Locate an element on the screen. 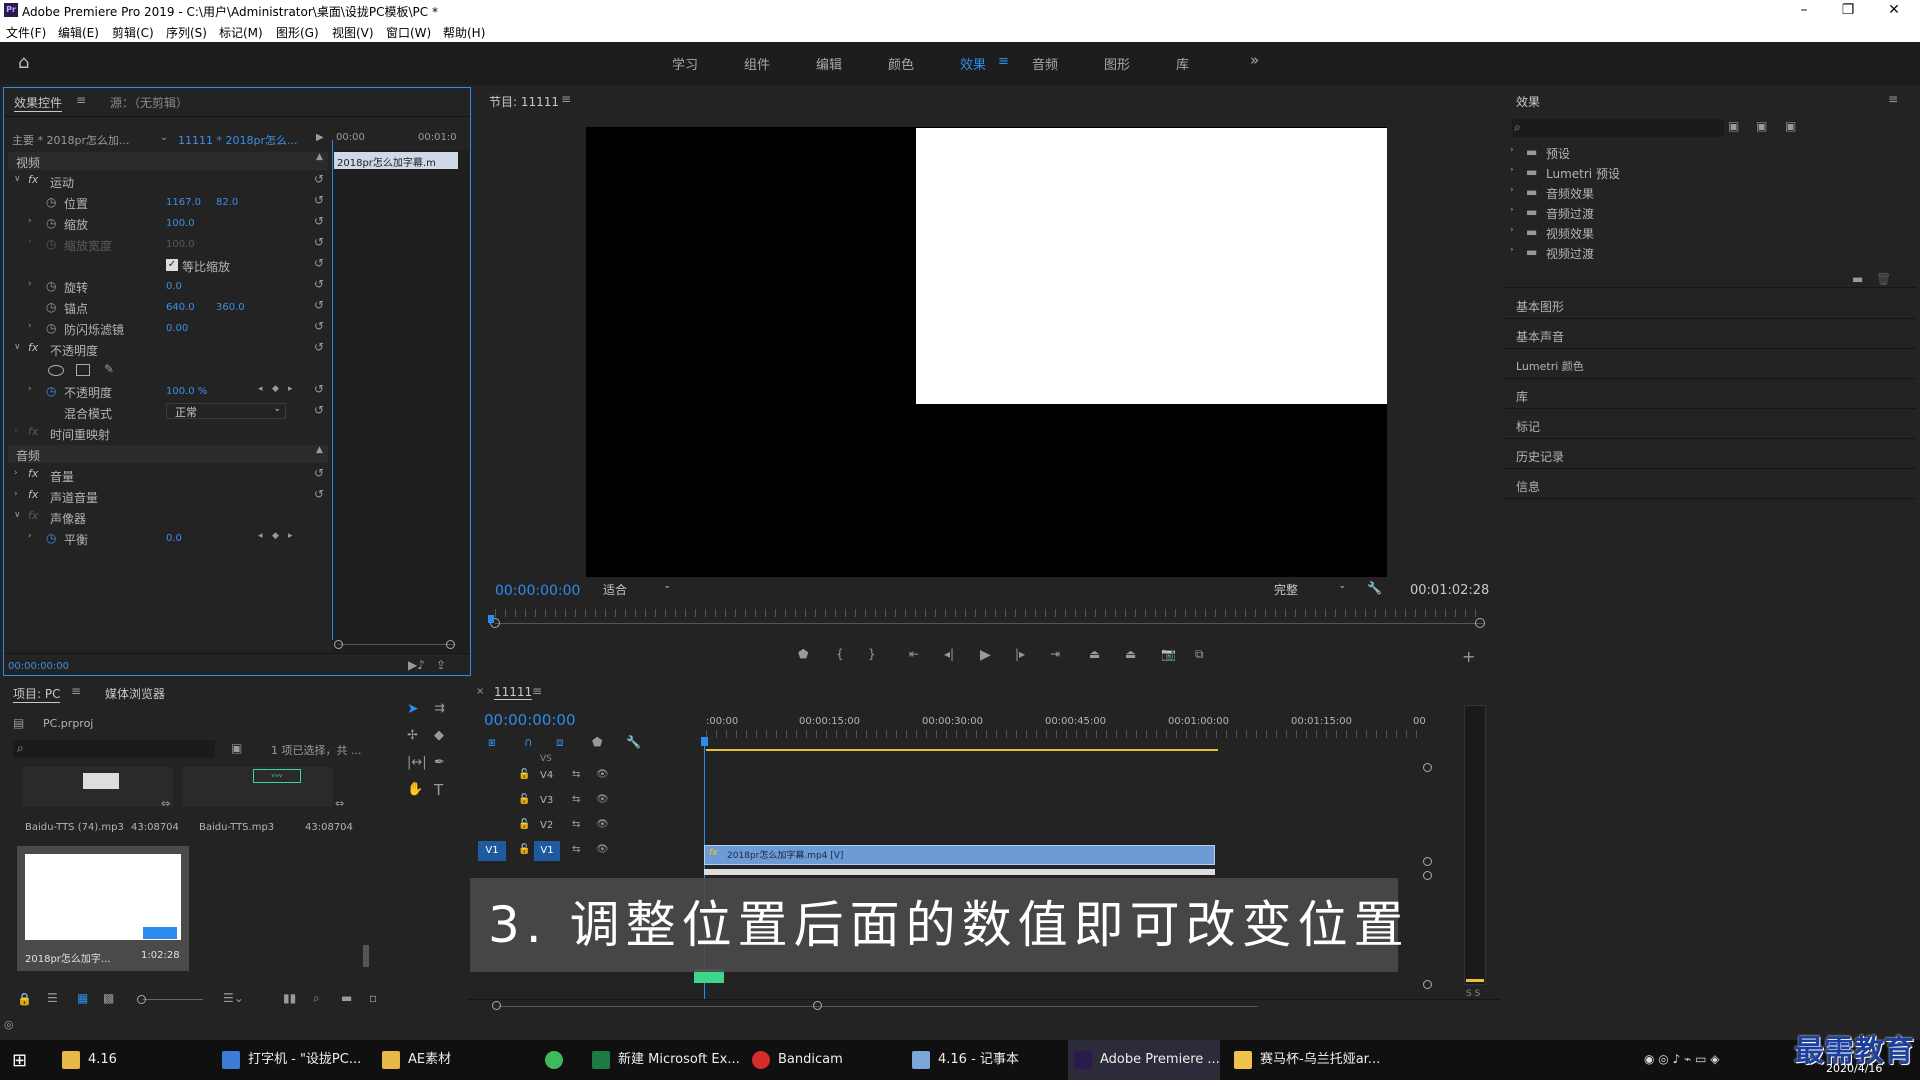  quality-select: 完整 ⌄ is located at coordinates (1310, 590).